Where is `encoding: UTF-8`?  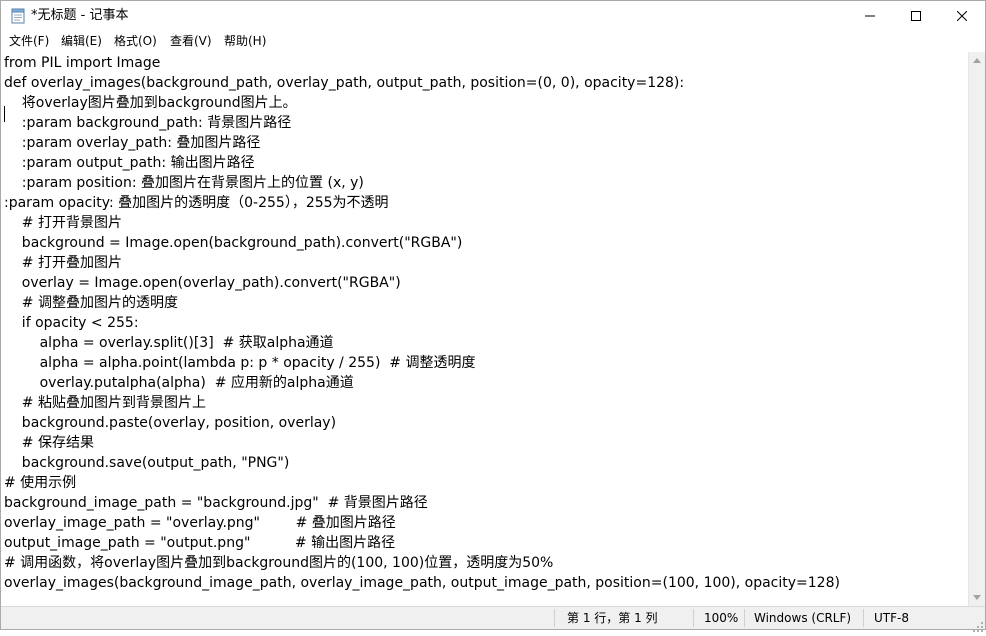 encoding: UTF-8 is located at coordinates (891, 618).